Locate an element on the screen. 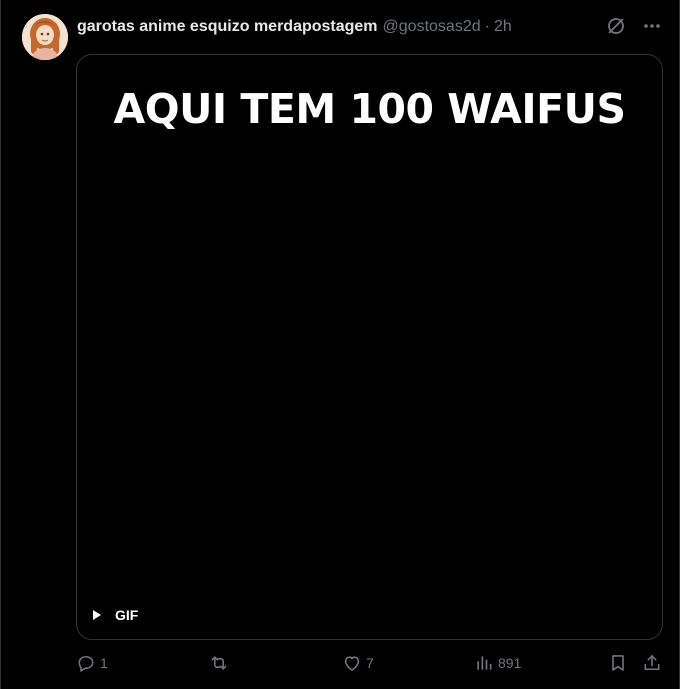 Image resolution: width=680 pixels, height=689 pixels. reply-icon is located at coordinates (86, 663).